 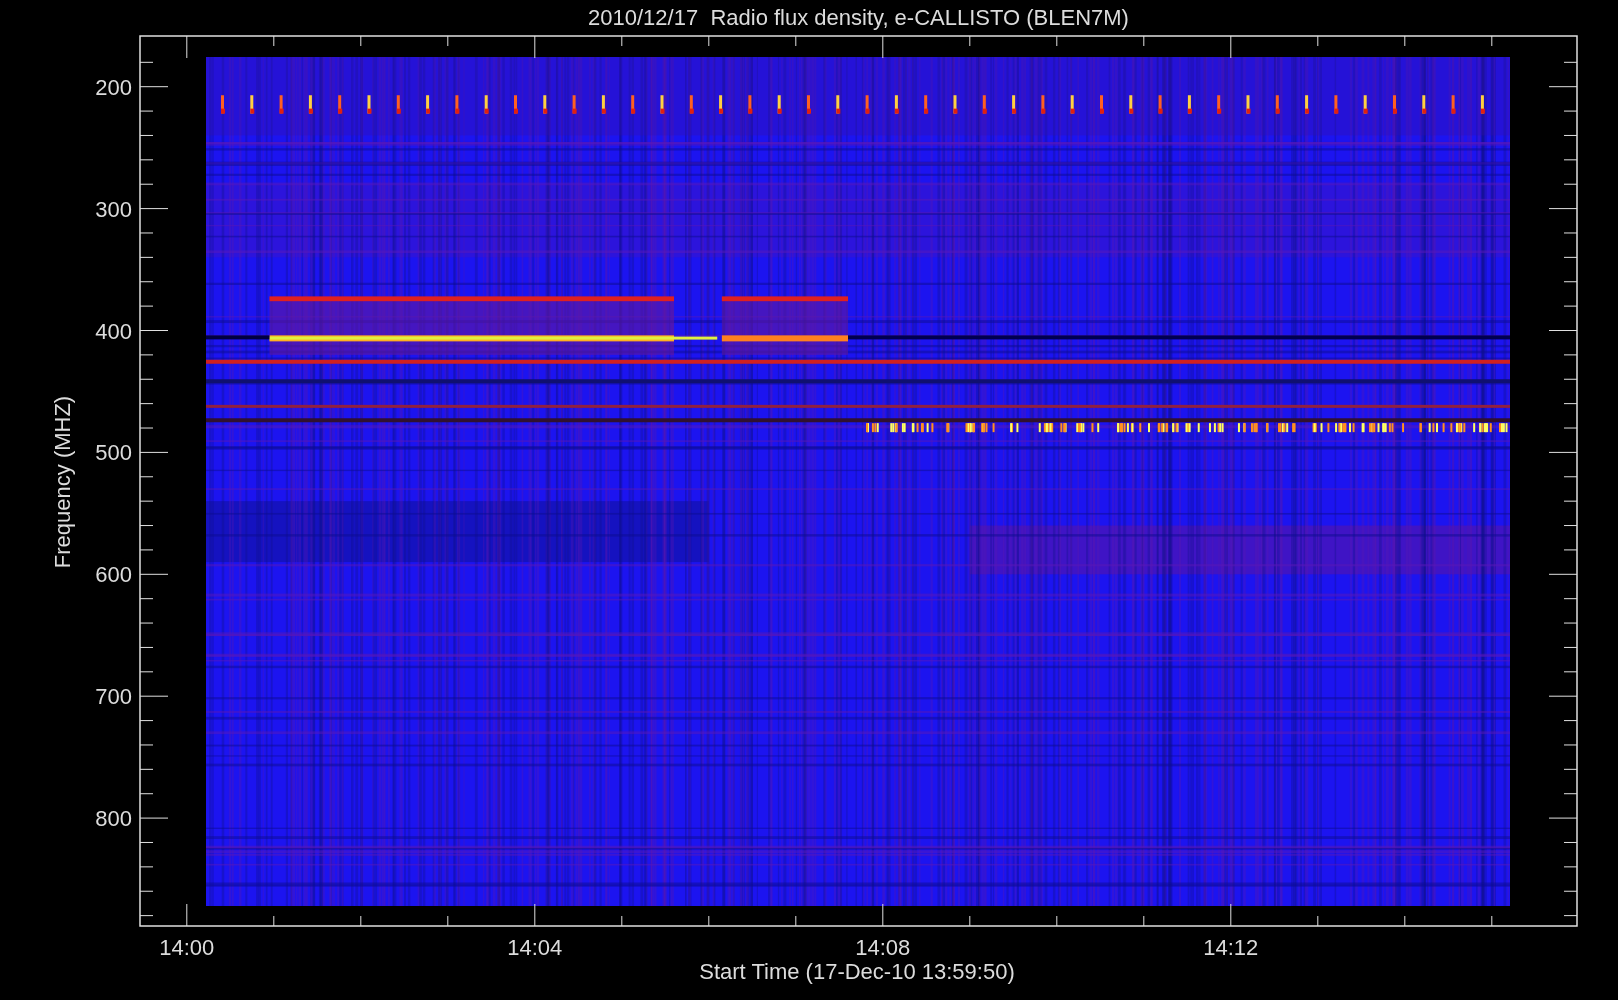 I want to click on y-tick-label: 200, so click(x=113, y=87).